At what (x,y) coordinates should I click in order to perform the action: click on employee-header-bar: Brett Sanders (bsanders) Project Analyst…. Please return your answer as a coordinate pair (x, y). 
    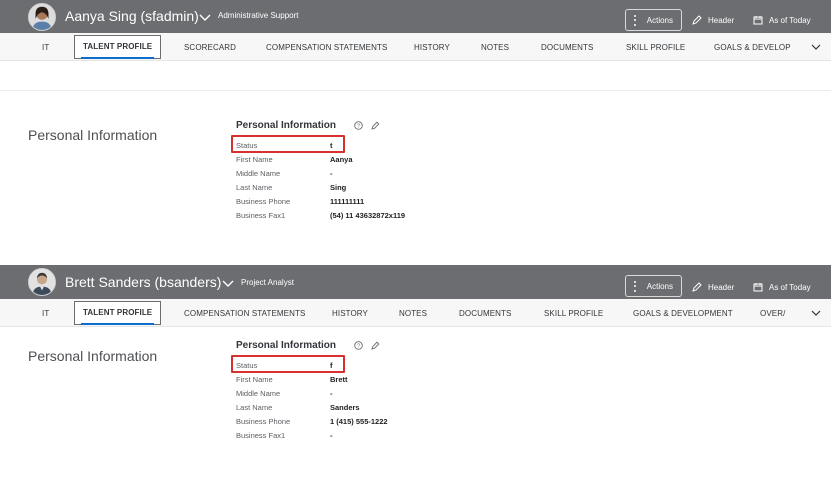
    Looking at the image, I should click on (415, 282).